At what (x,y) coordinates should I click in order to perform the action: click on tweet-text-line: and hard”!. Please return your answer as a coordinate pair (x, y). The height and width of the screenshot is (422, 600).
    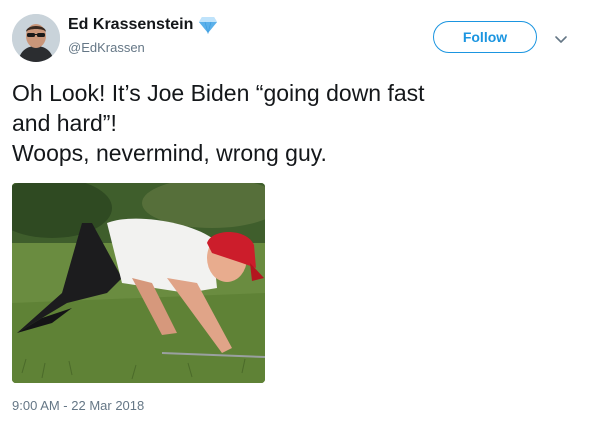
    Looking at the image, I should click on (64, 123).